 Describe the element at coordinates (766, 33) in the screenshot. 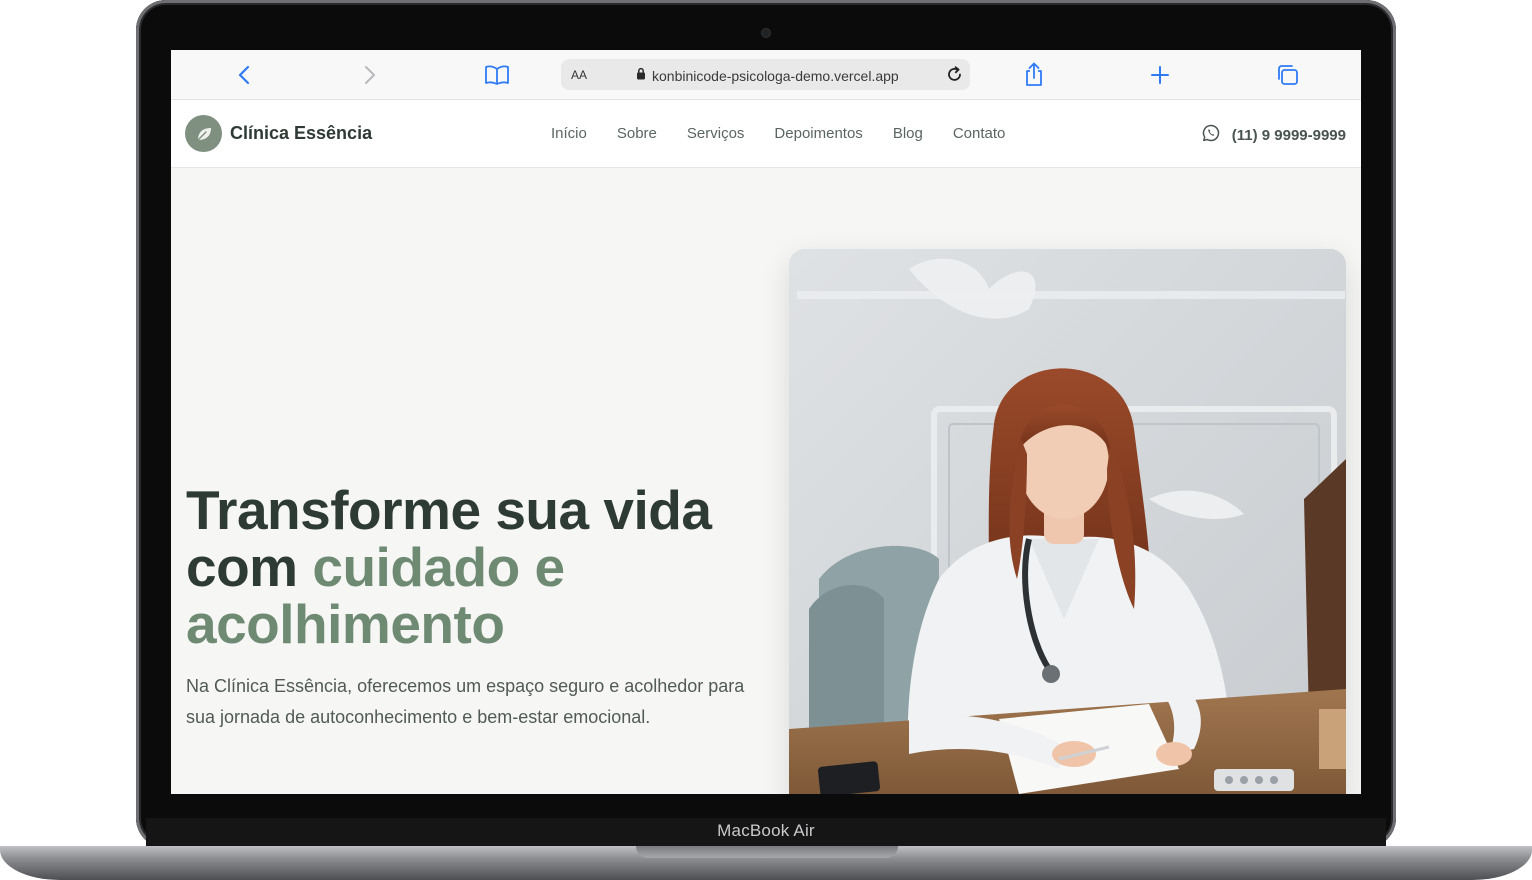

I see `camera-icon` at that location.